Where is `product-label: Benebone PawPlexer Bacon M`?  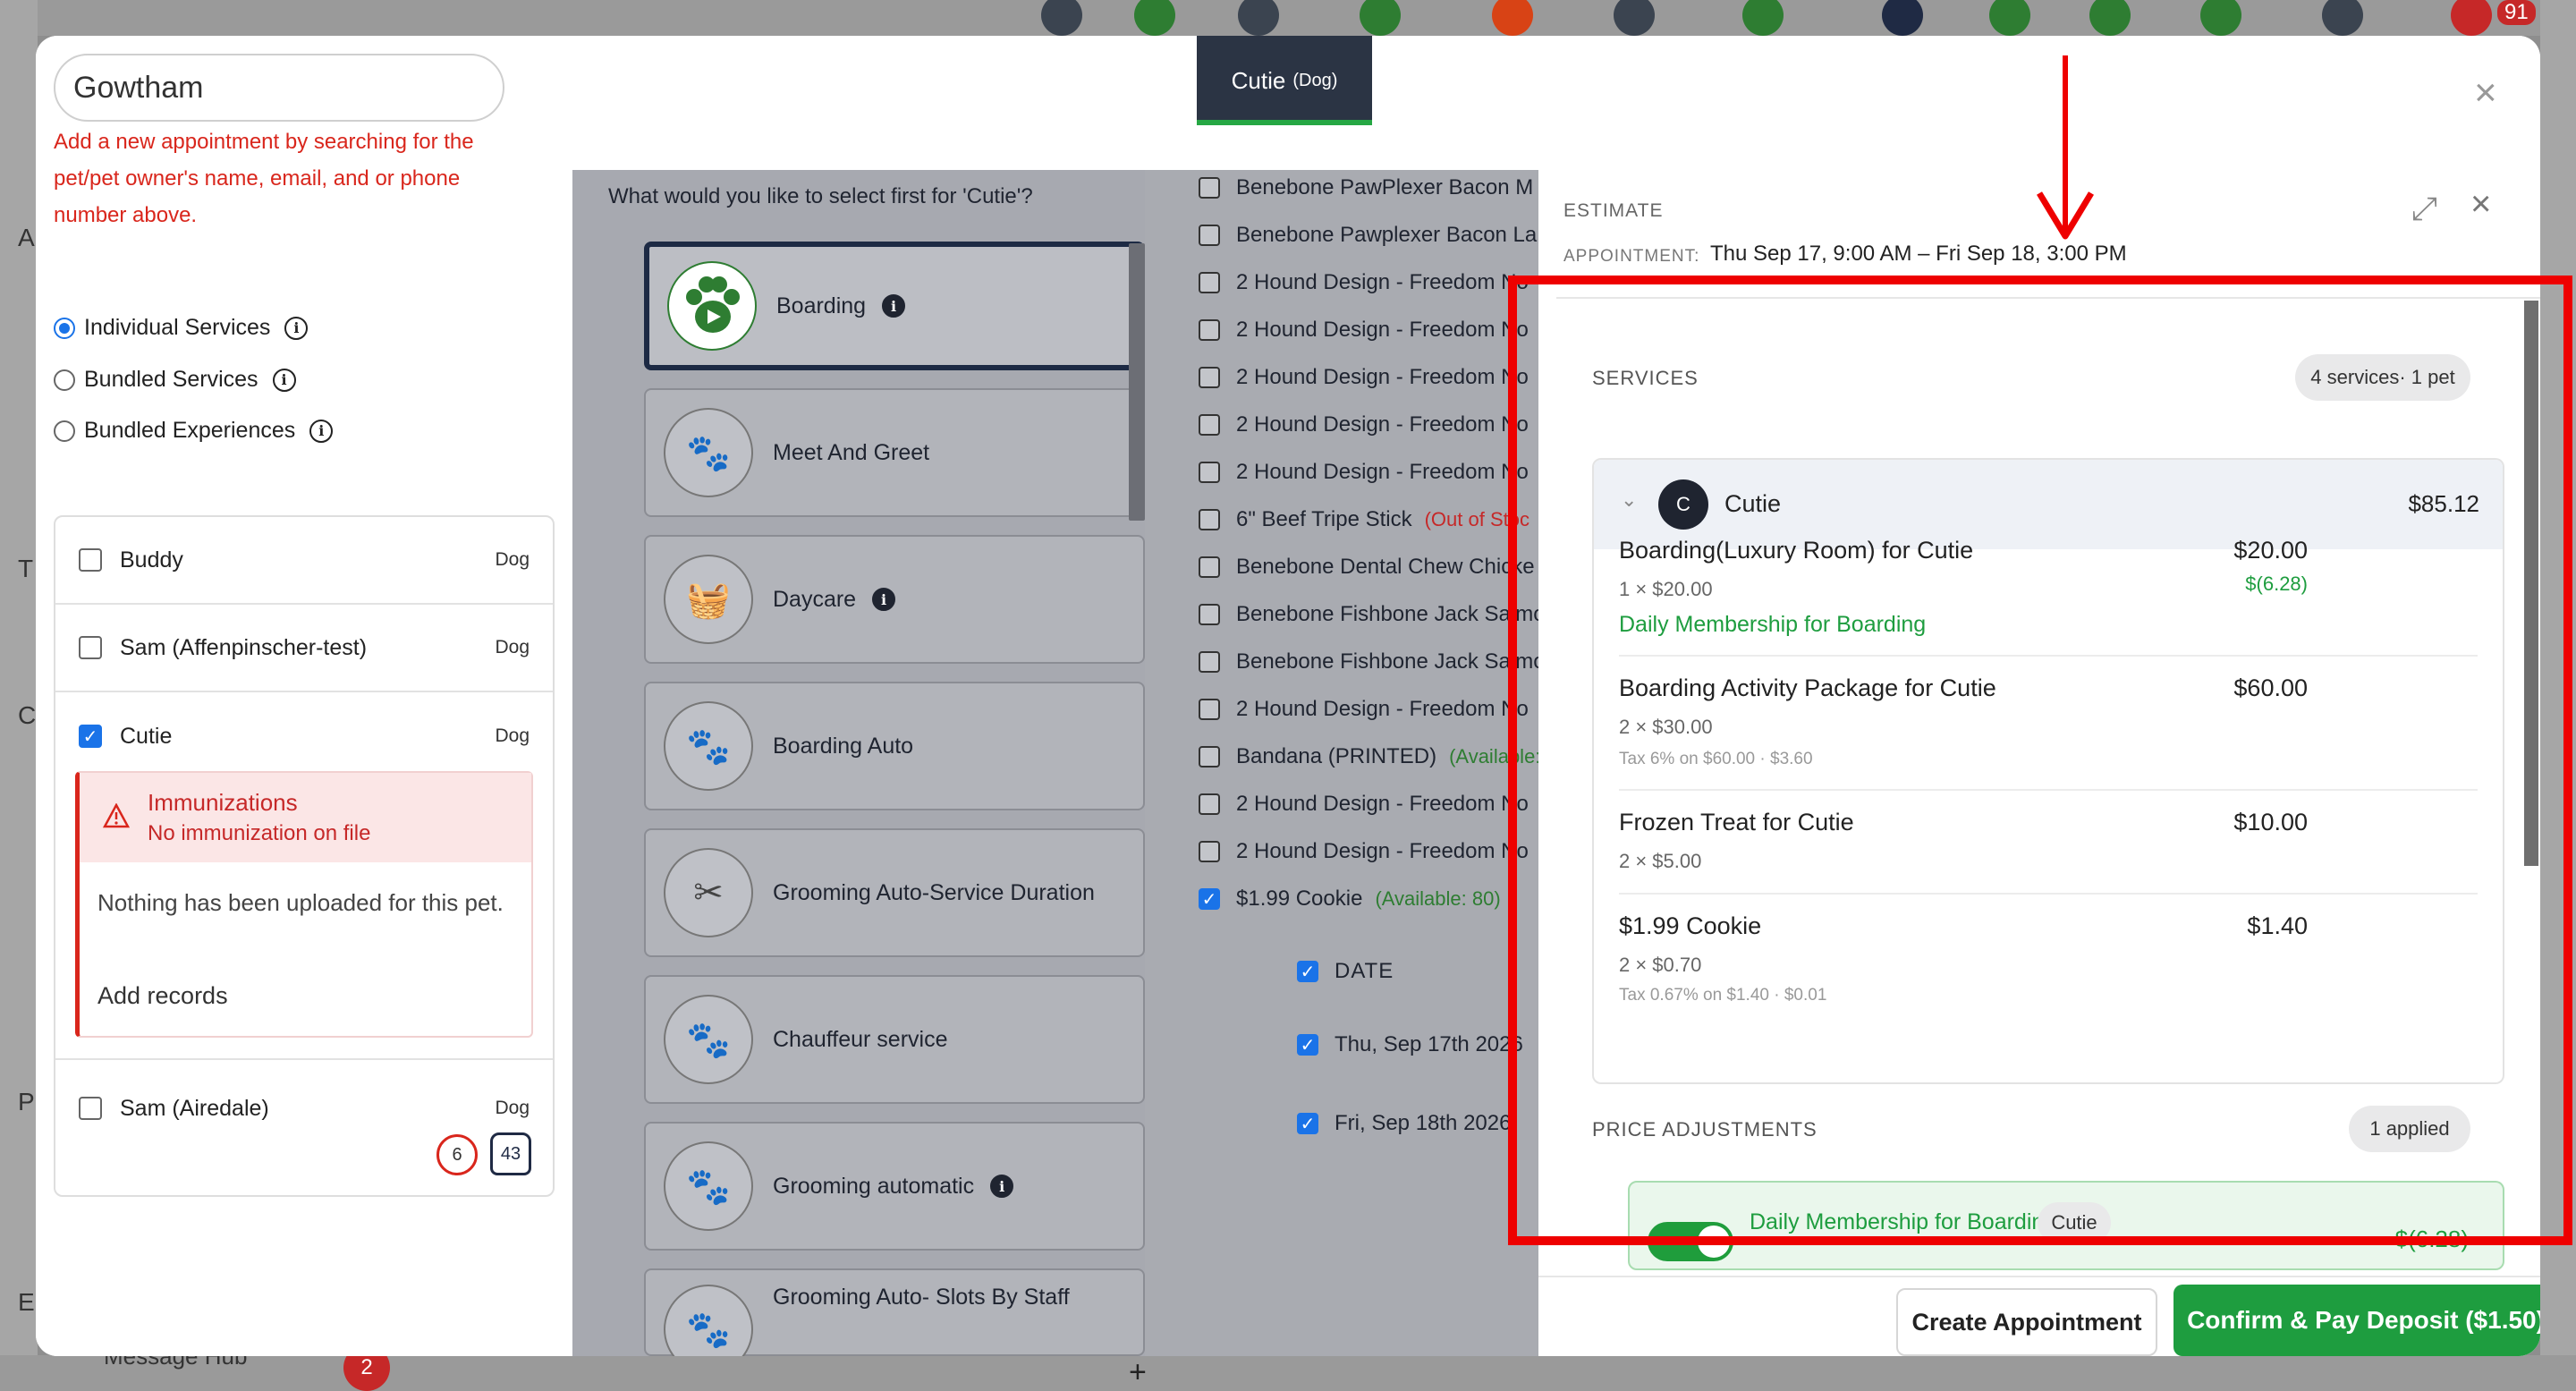 product-label: Benebone PawPlexer Bacon M is located at coordinates (1385, 187).